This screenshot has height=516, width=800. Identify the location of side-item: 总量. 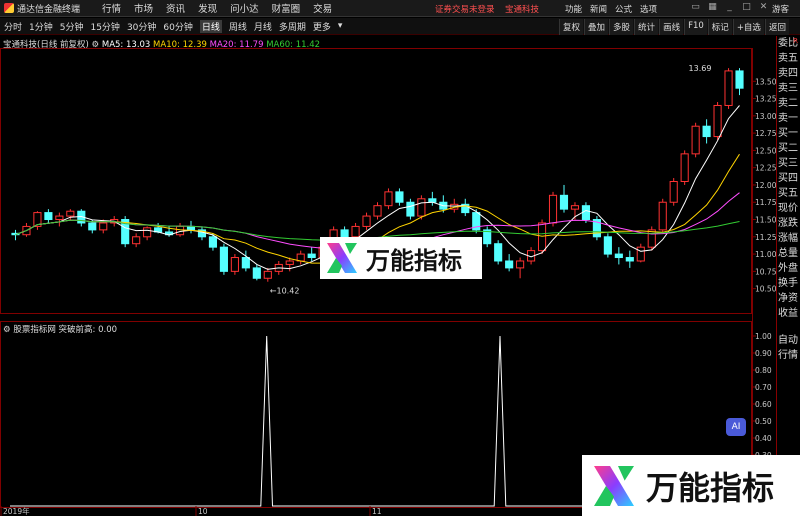
(788, 253).